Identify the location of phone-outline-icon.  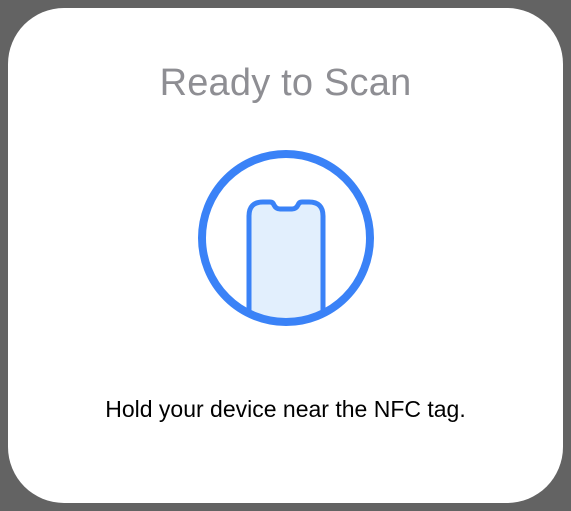
(286, 260).